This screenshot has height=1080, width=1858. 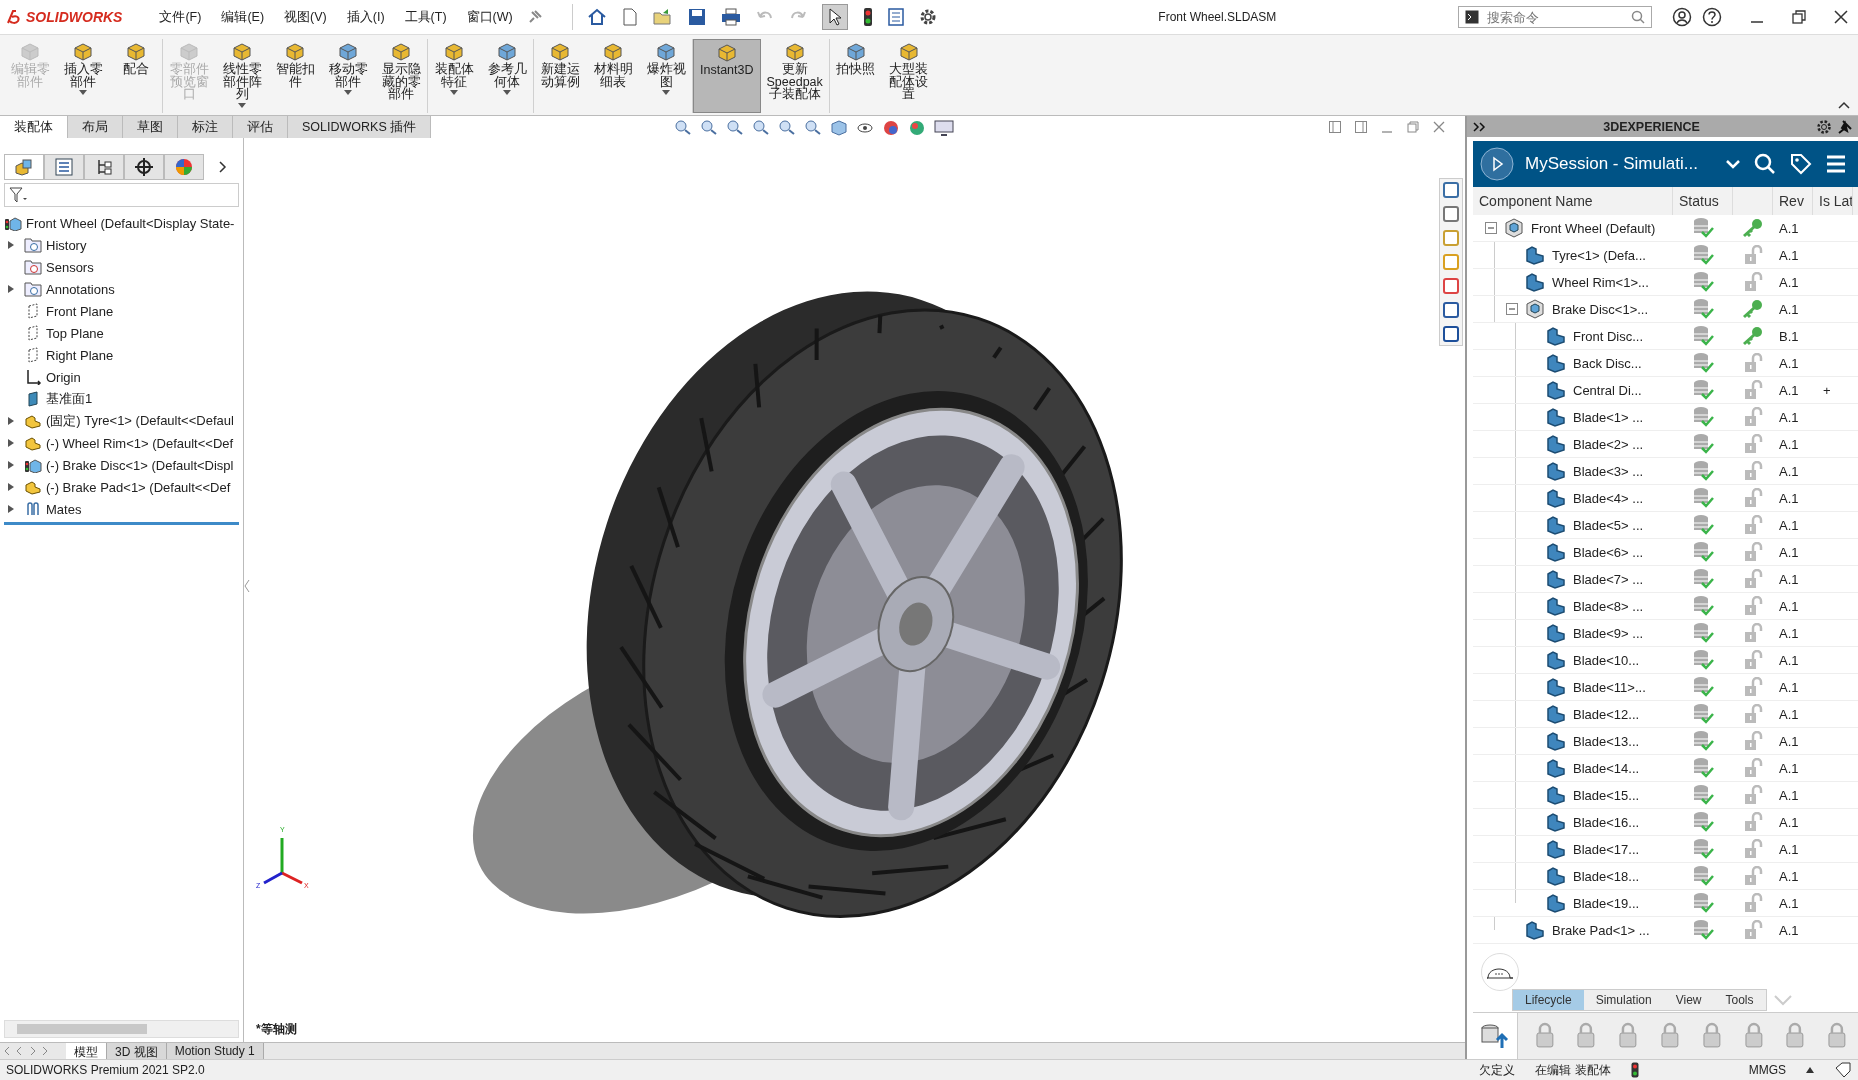 I want to click on command-tab: 布局, so click(x=95, y=127).